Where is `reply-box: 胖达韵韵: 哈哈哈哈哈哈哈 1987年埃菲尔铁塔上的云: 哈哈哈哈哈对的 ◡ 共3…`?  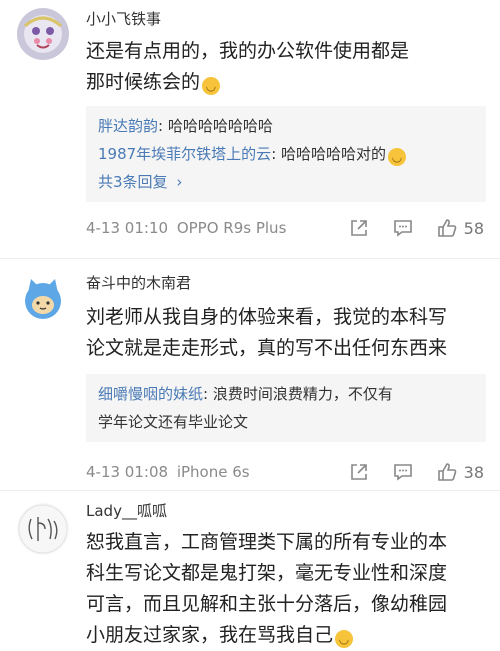
reply-box: 胖达韵韵: 哈哈哈哈哈哈哈 1987年埃菲尔铁塔上的云: 哈哈哈哈哈对的 ◡ 共3… is located at coordinates (286, 154).